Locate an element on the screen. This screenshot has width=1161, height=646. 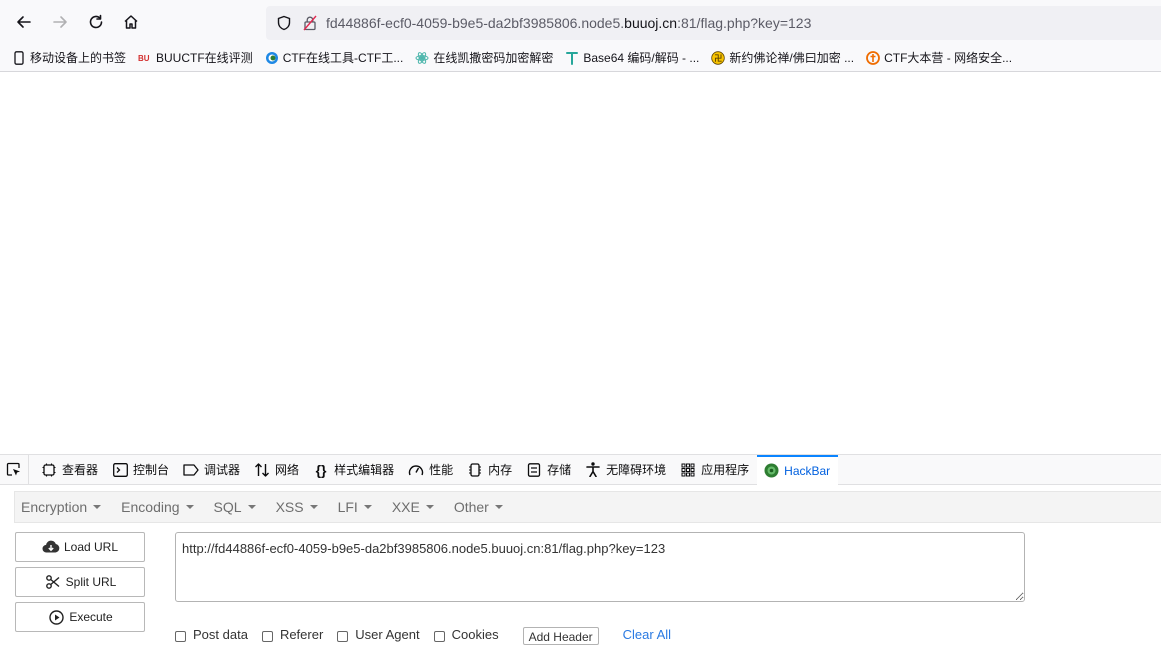
tab-network: 网络 is located at coordinates (277, 469).